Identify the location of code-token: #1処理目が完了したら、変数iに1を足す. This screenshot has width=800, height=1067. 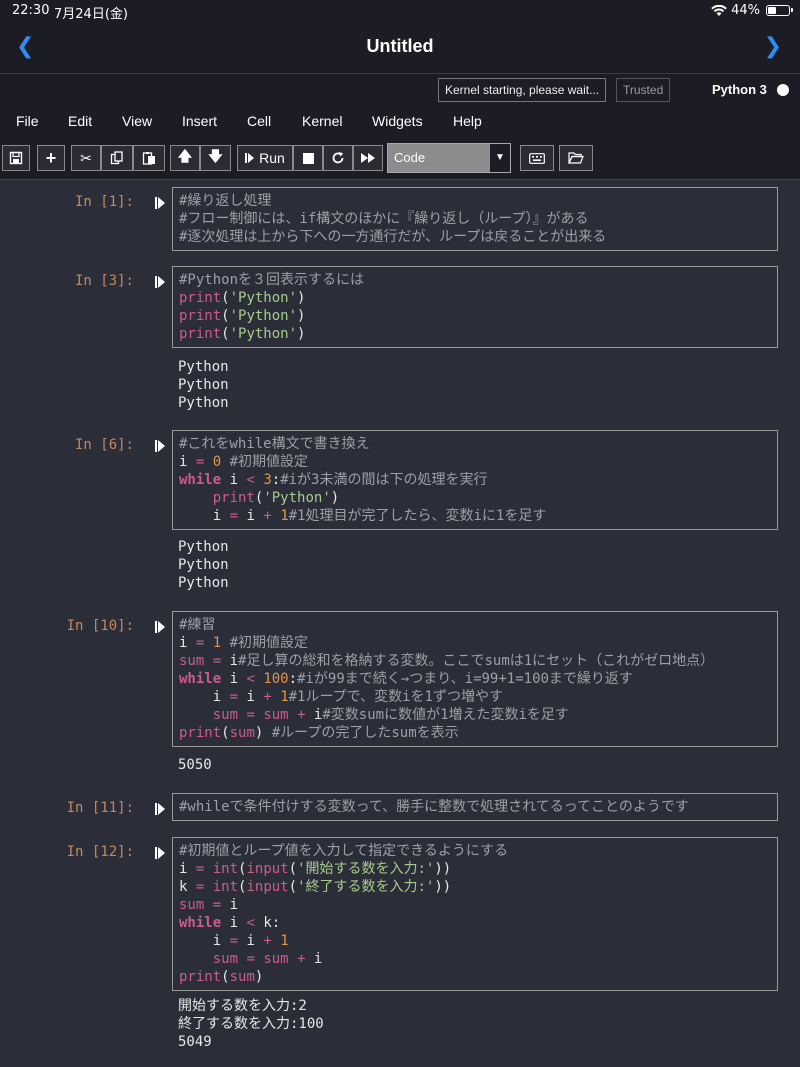
(417, 516).